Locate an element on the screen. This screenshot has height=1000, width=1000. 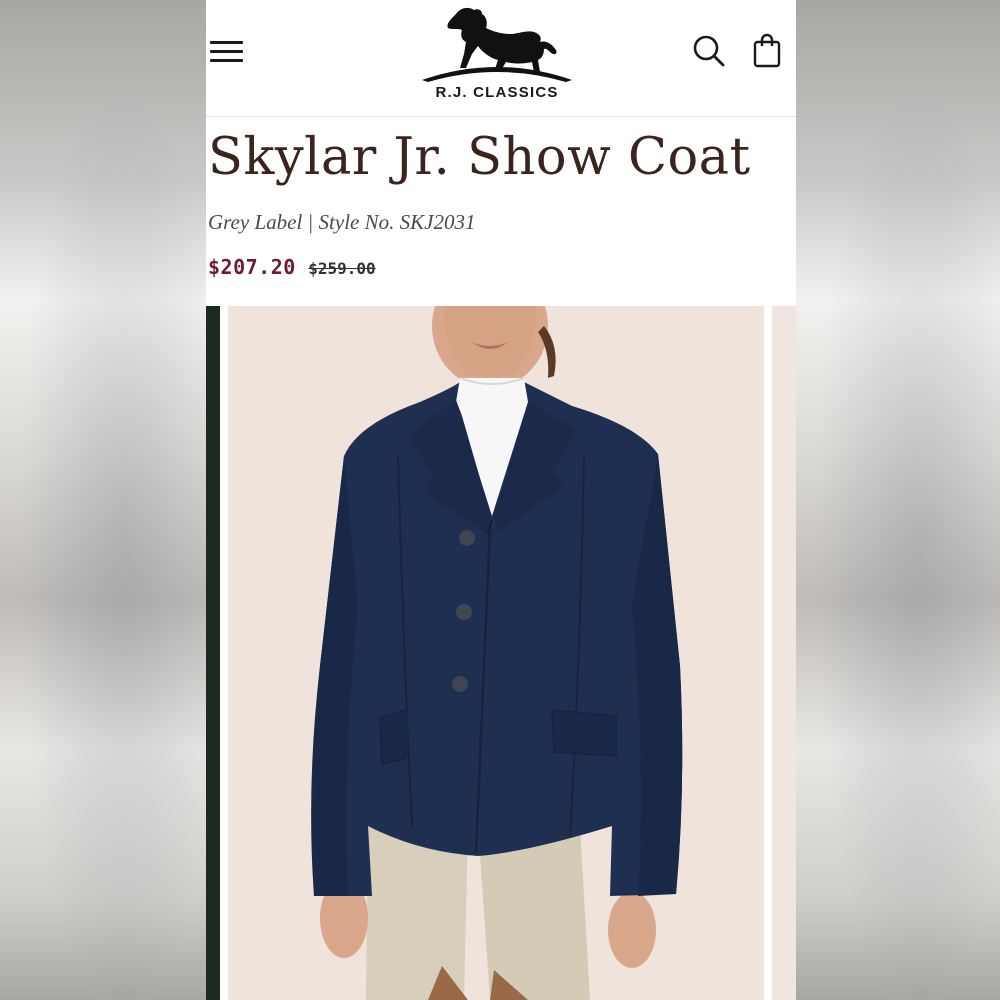
site-header: R.J. CLASSICS is located at coordinates (501, 58).